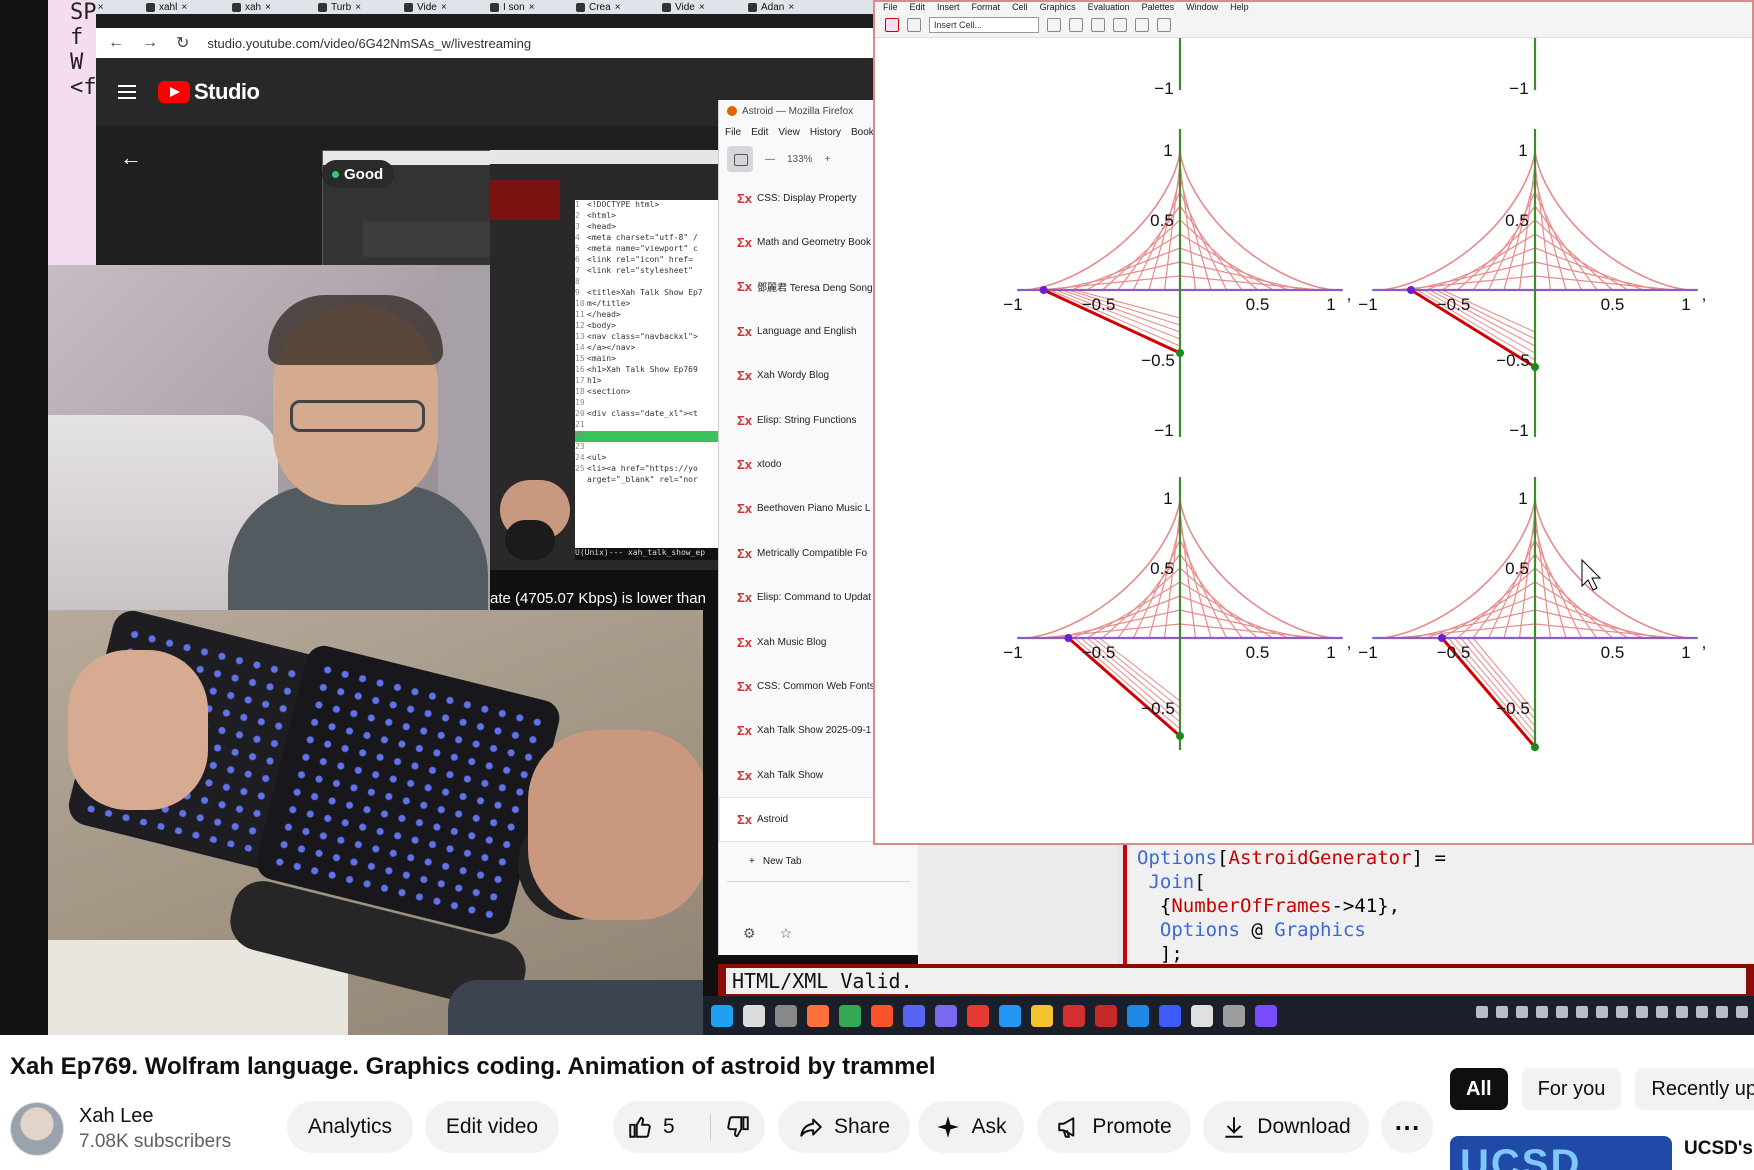  Describe the element at coordinates (669, 1127) in the screenshot. I see `like-button: 5` at that location.